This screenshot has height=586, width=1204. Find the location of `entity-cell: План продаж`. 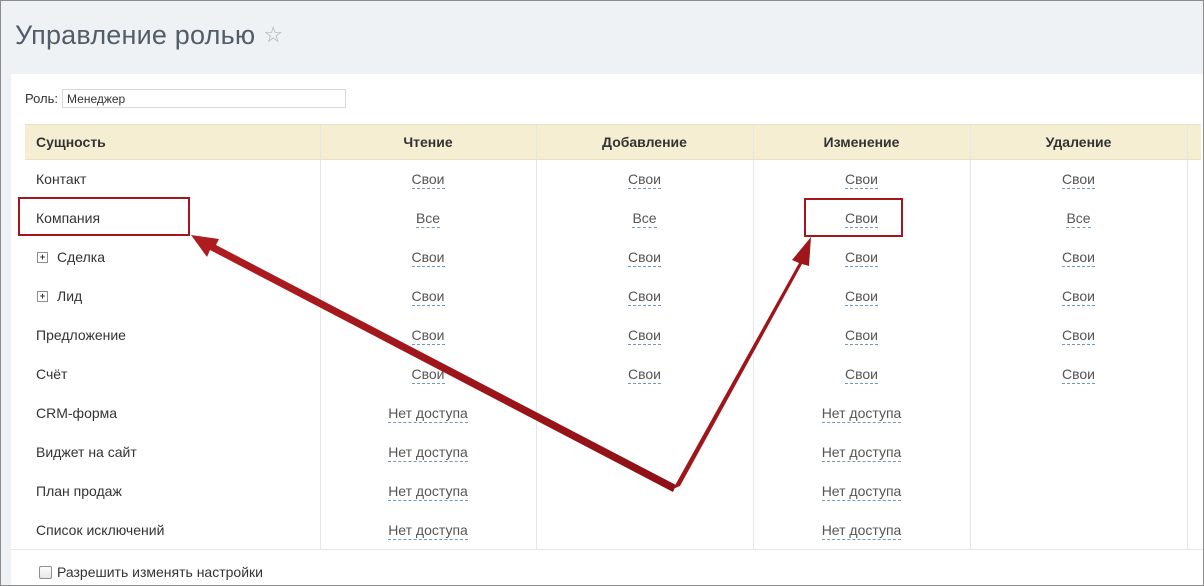

entity-cell: План продаж is located at coordinates (79, 491).